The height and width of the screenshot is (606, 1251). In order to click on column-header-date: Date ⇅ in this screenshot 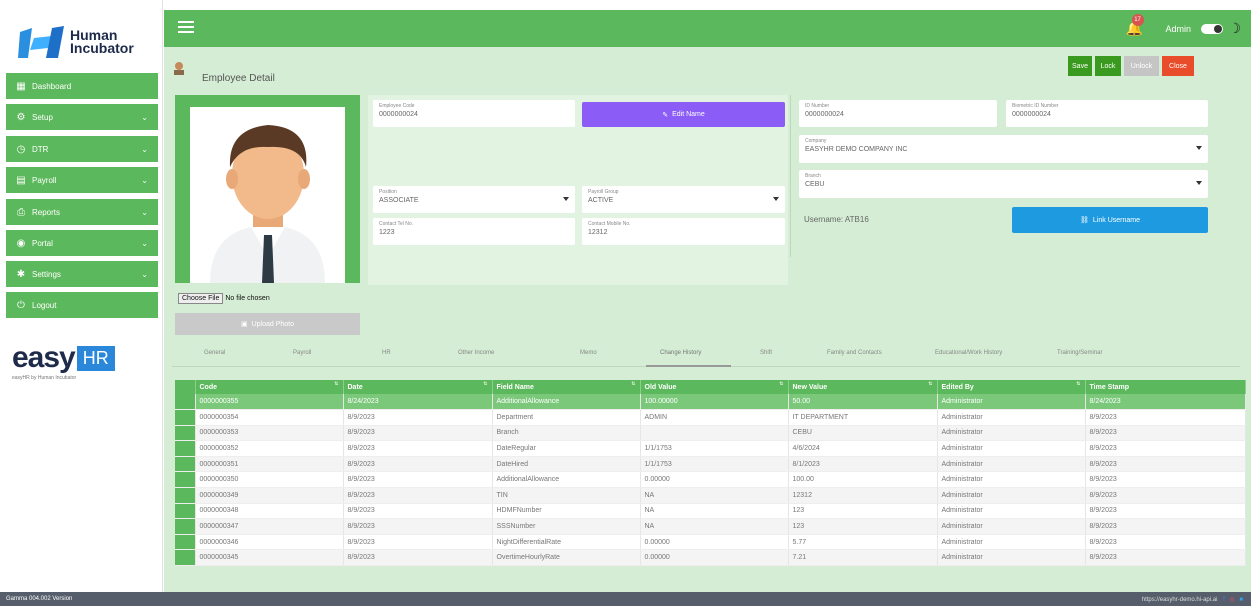, I will do `click(418, 387)`.